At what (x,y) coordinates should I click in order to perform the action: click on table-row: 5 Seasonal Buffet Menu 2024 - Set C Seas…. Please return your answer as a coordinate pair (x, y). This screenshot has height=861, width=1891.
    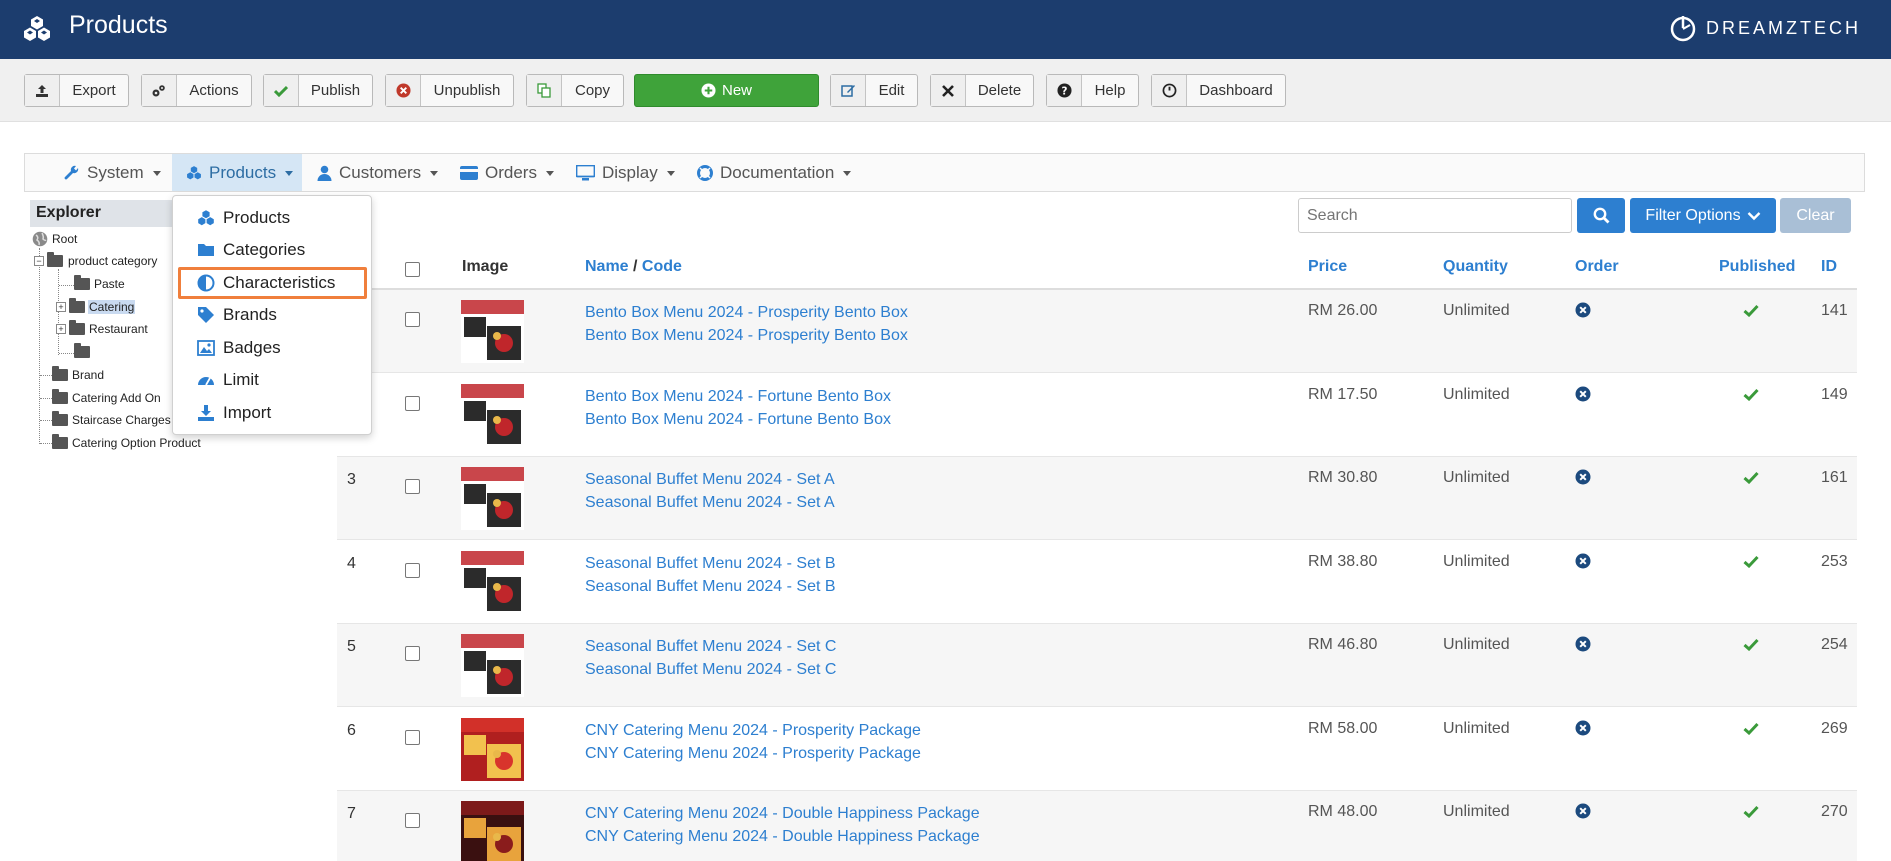
    Looking at the image, I should click on (1097, 665).